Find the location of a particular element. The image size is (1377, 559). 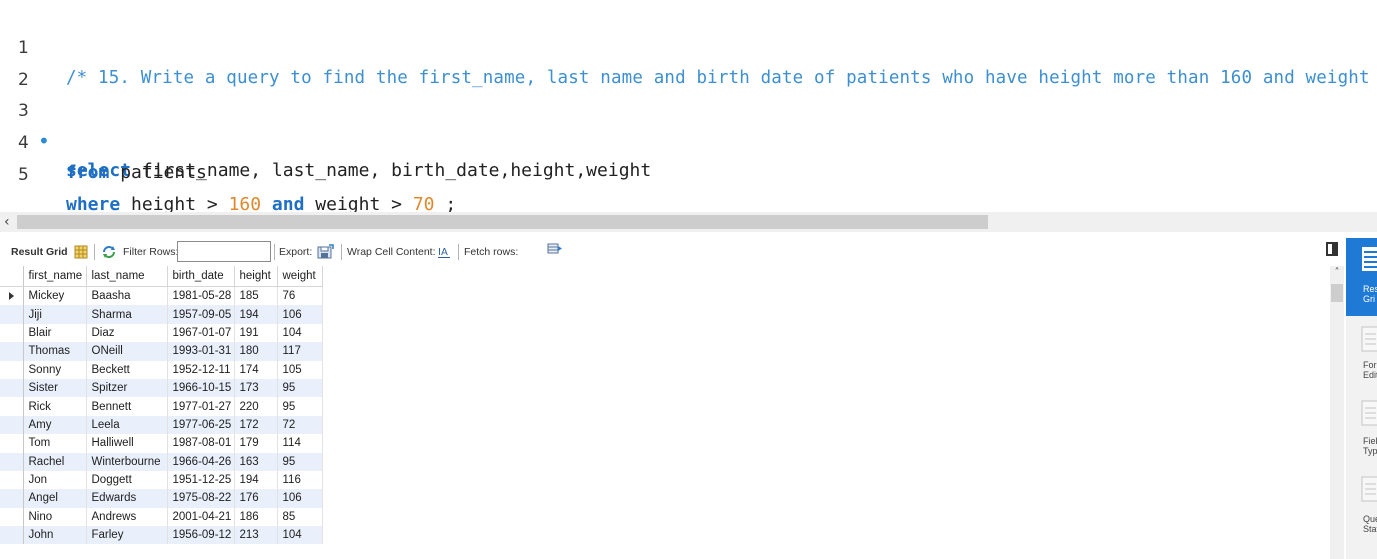

cell-last-name: Baasha is located at coordinates (127, 296).